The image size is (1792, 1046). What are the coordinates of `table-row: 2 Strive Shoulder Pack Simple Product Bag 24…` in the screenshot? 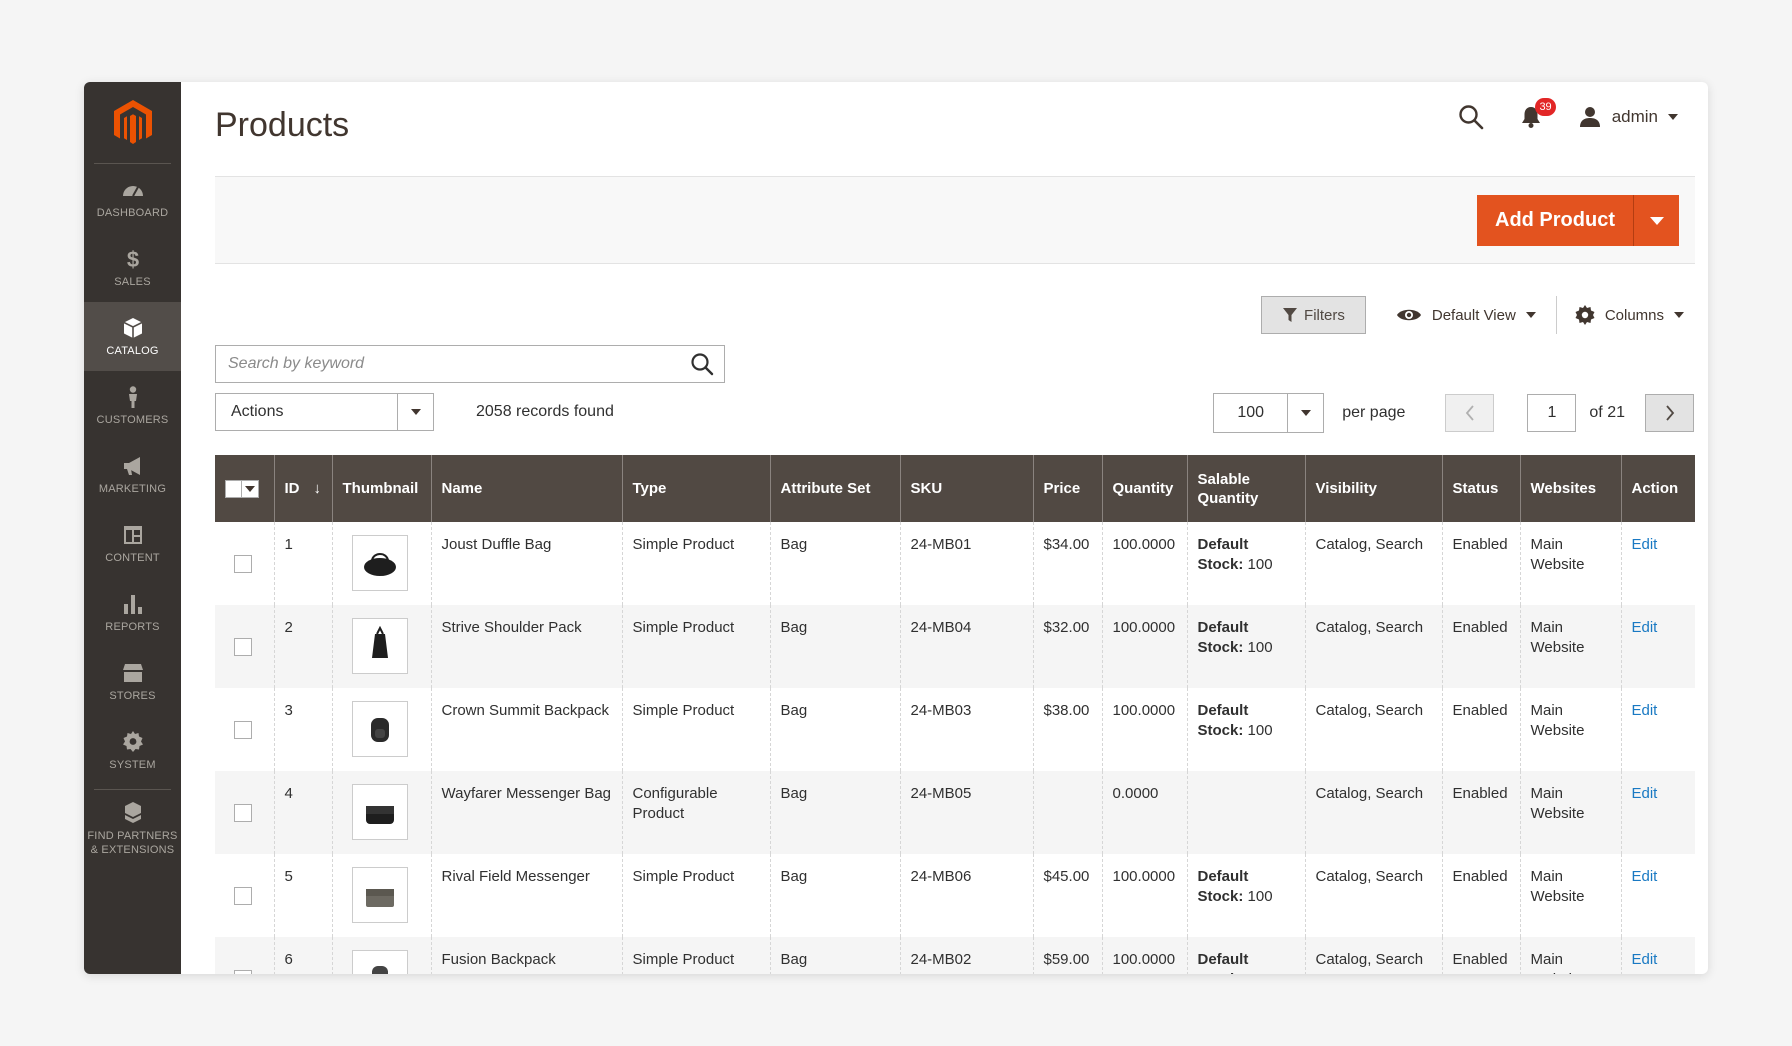 It's located at (955, 646).